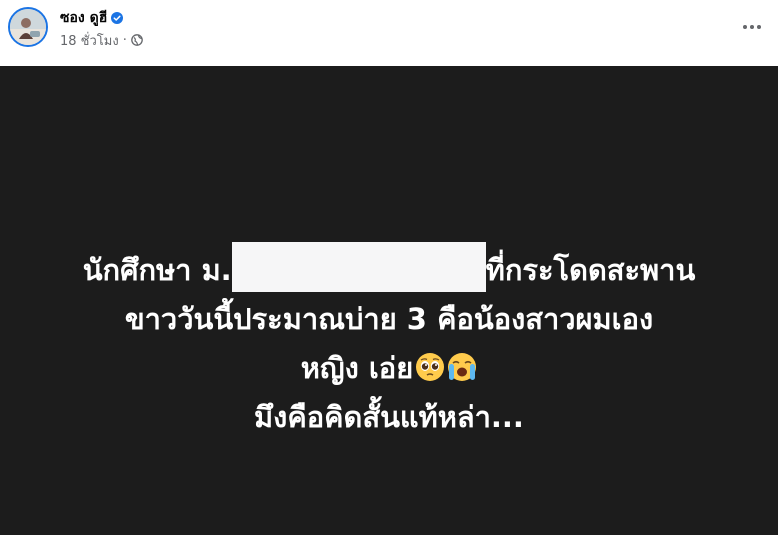  Describe the element at coordinates (389, 33) in the screenshot. I see `post-header: ซอง ดูฮี 18 ชั่วโมง ·` at that location.